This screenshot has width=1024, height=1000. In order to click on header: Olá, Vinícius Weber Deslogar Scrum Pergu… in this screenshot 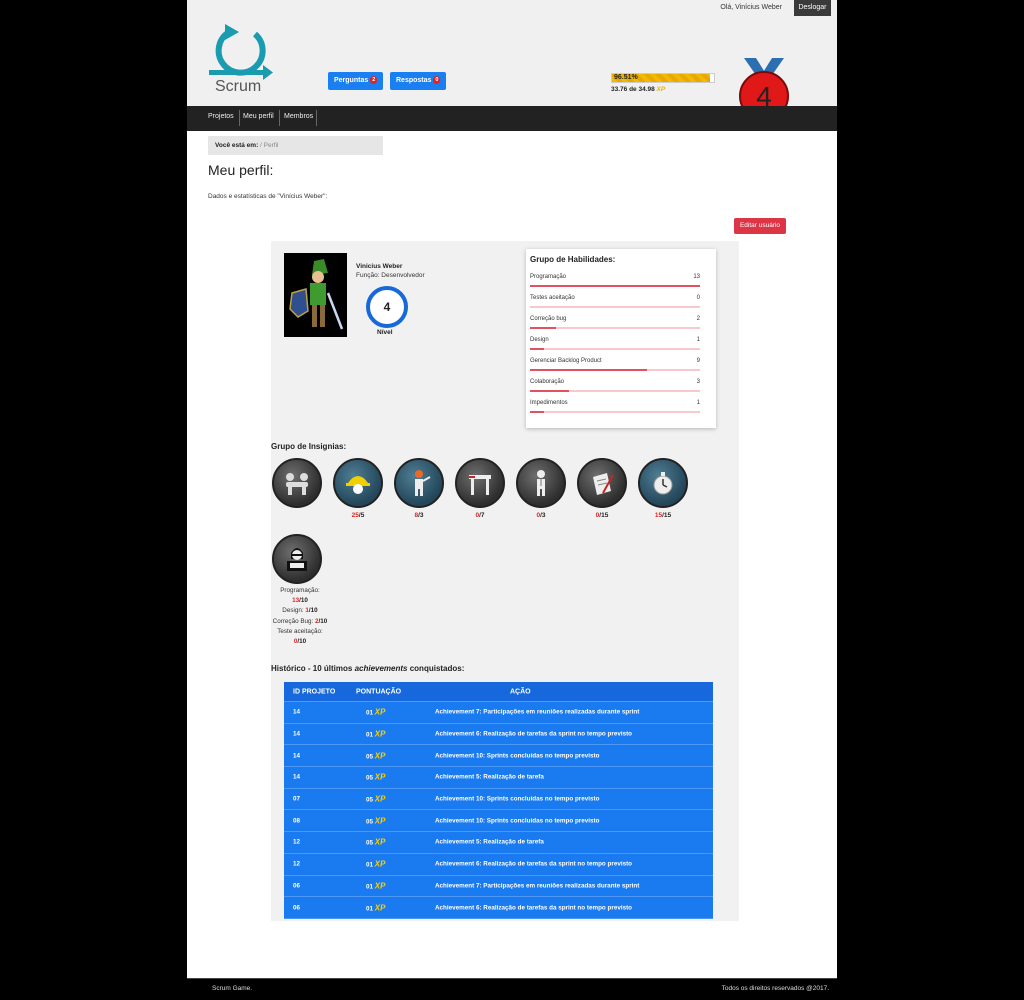, I will do `click(512, 60)`.